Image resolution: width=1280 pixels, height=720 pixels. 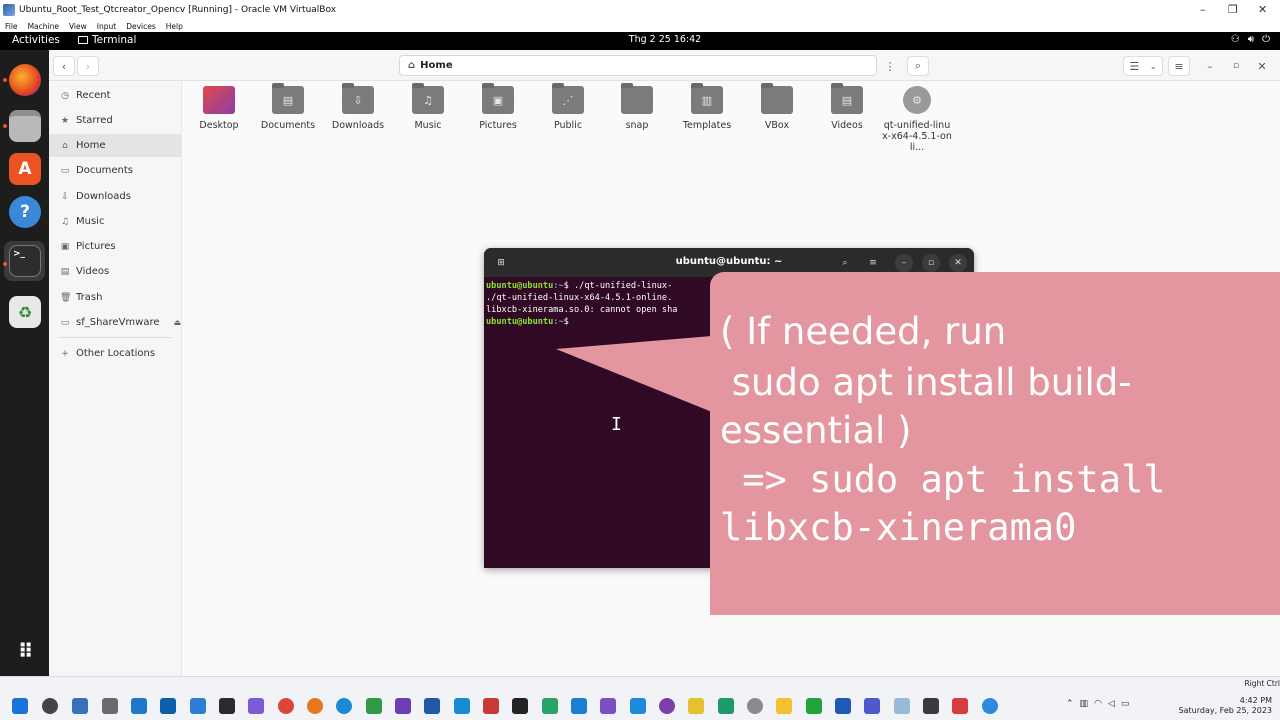 I want to click on terminal-menu-button: ≡, so click(x=873, y=263).